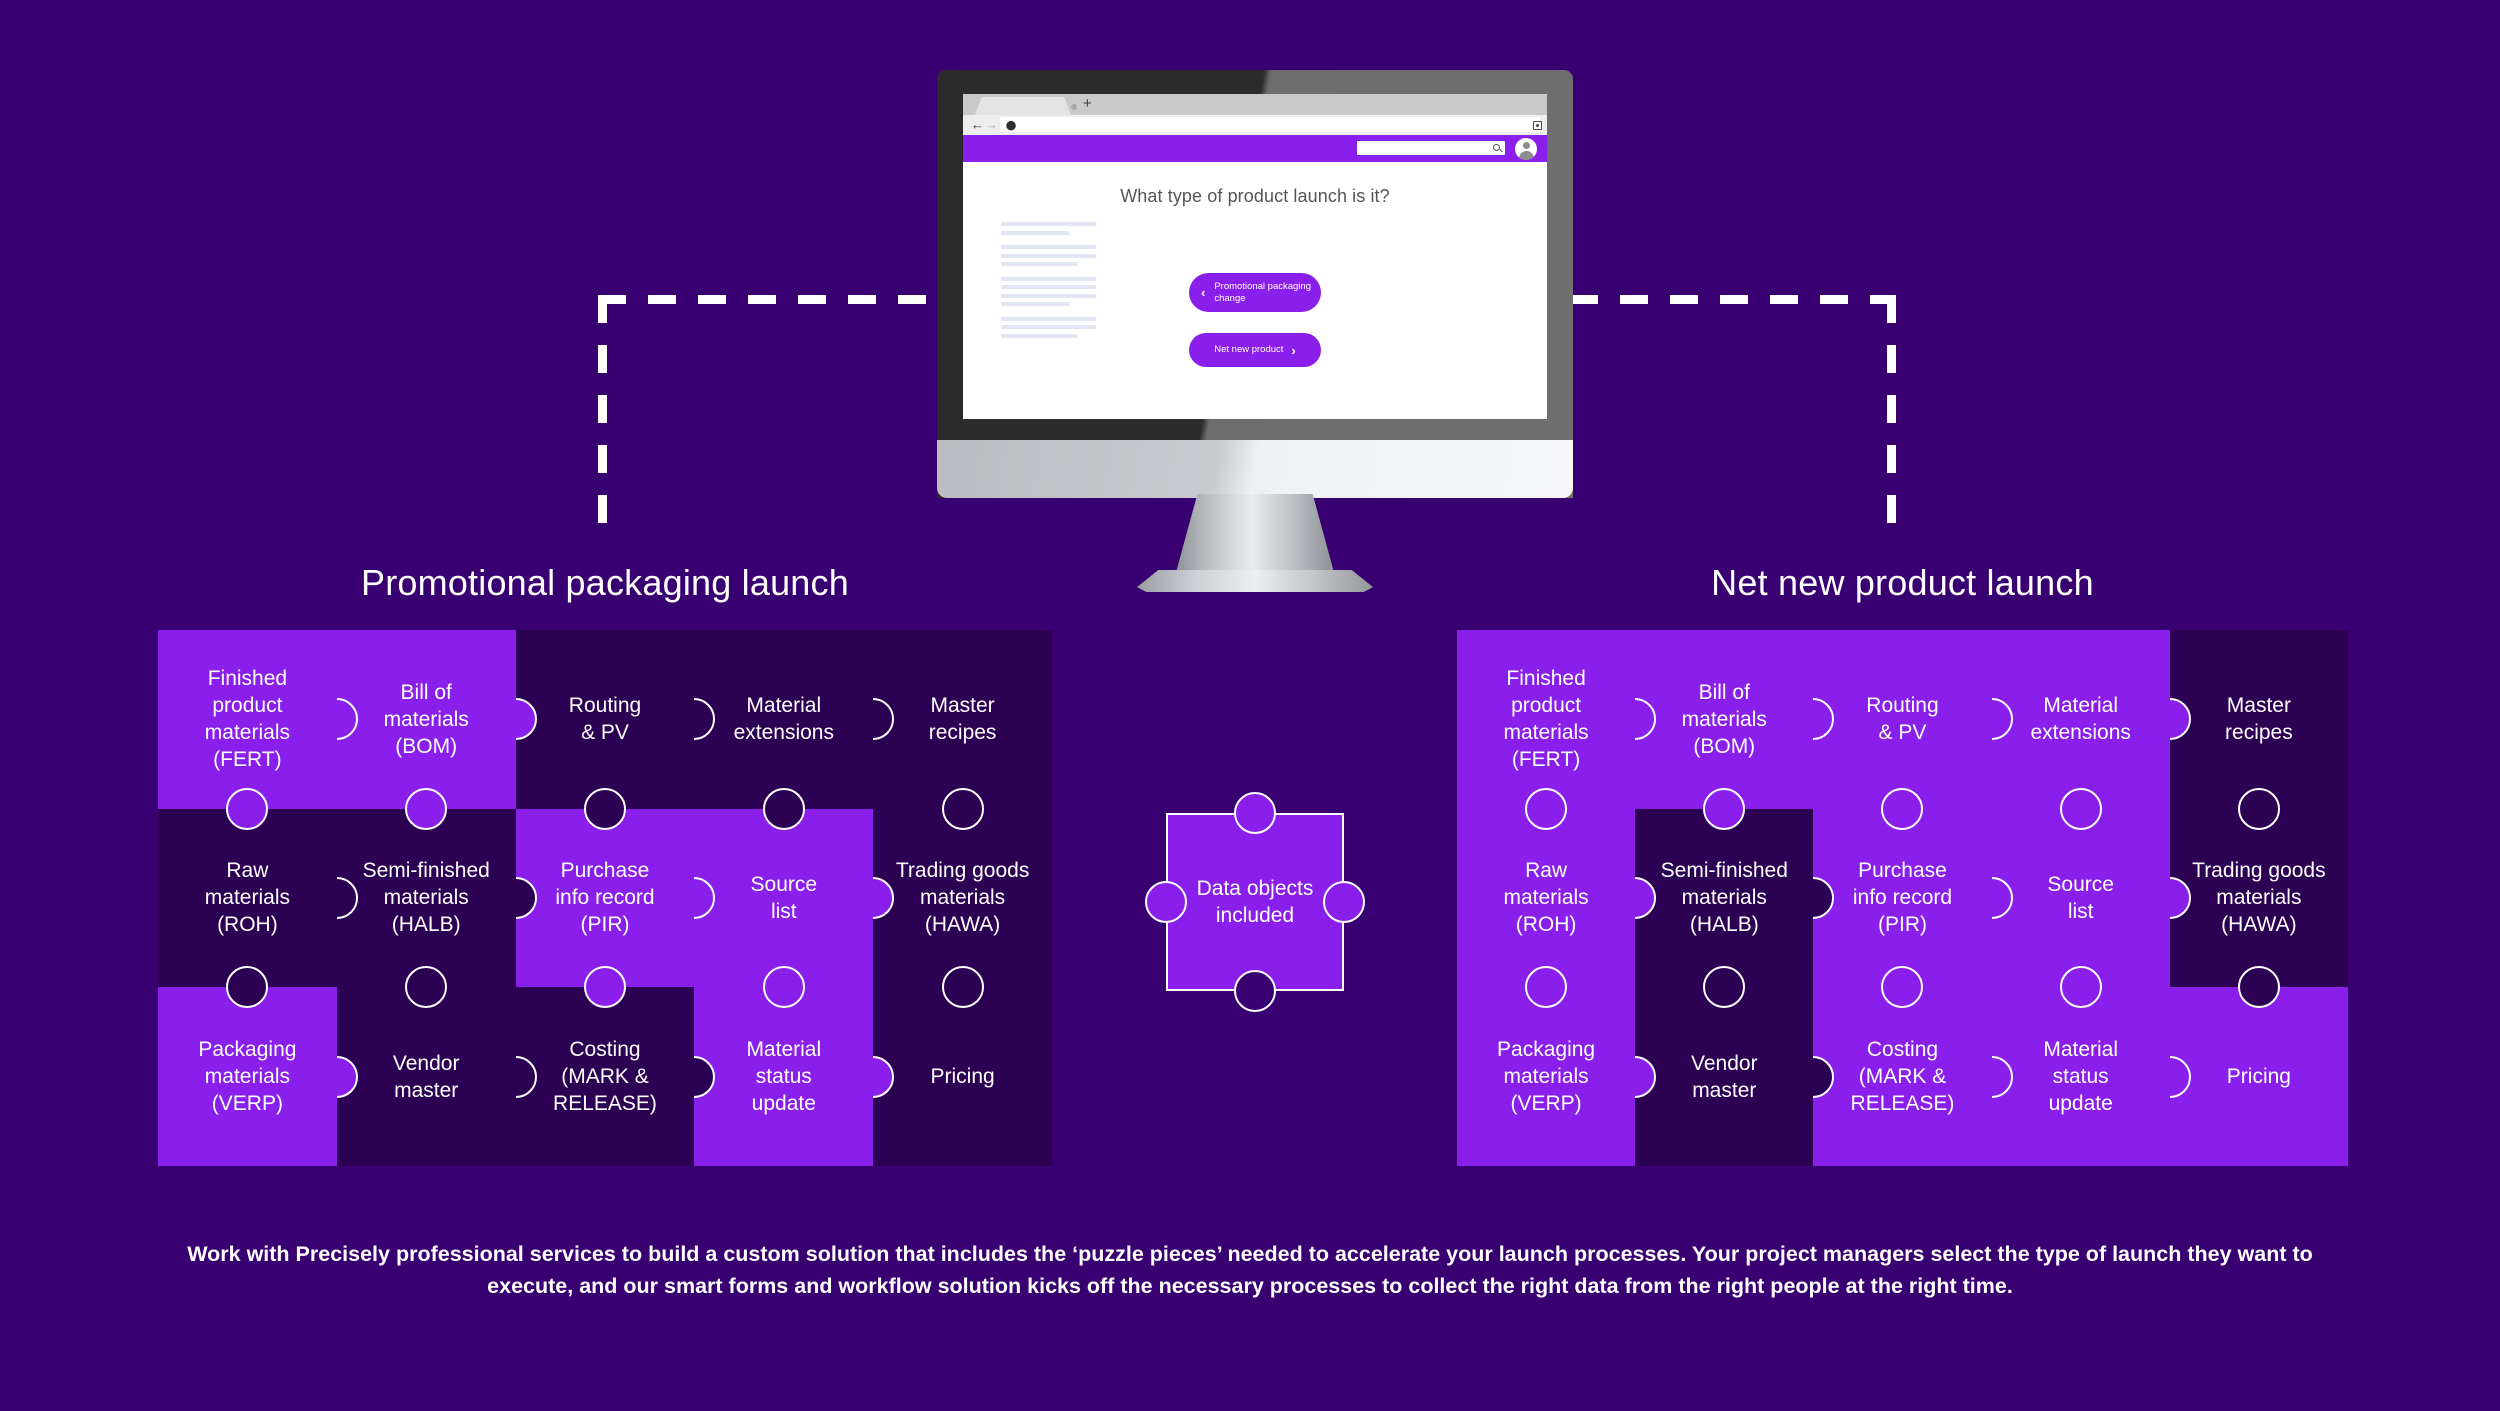 This screenshot has height=1411, width=2500. I want to click on legend-label: Data objects included, so click(1255, 902).